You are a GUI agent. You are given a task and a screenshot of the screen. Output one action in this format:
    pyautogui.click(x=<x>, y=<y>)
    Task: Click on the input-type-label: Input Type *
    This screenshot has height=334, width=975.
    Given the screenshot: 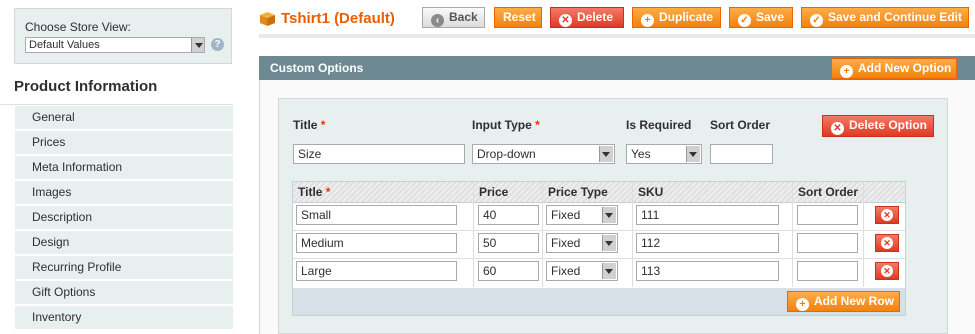 What is the action you would take?
    pyautogui.click(x=506, y=125)
    